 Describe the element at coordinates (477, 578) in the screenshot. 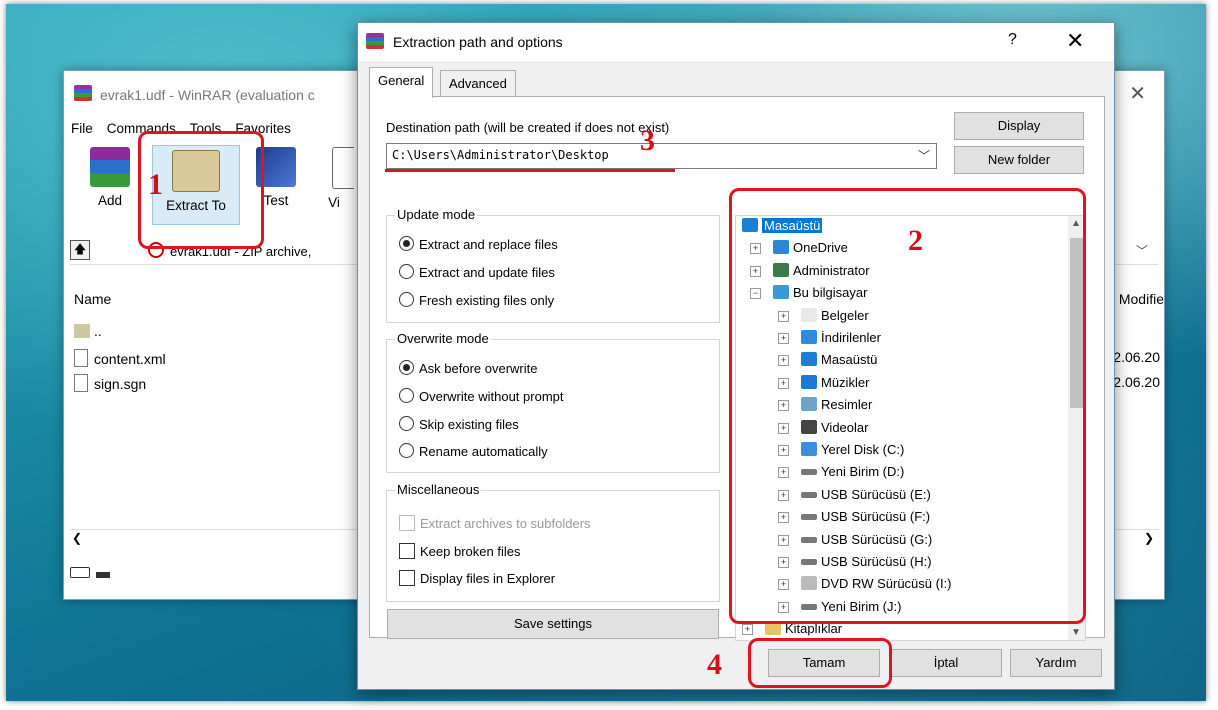

I see `checkbox-display-in-explorer: Display files in Explorer` at that location.